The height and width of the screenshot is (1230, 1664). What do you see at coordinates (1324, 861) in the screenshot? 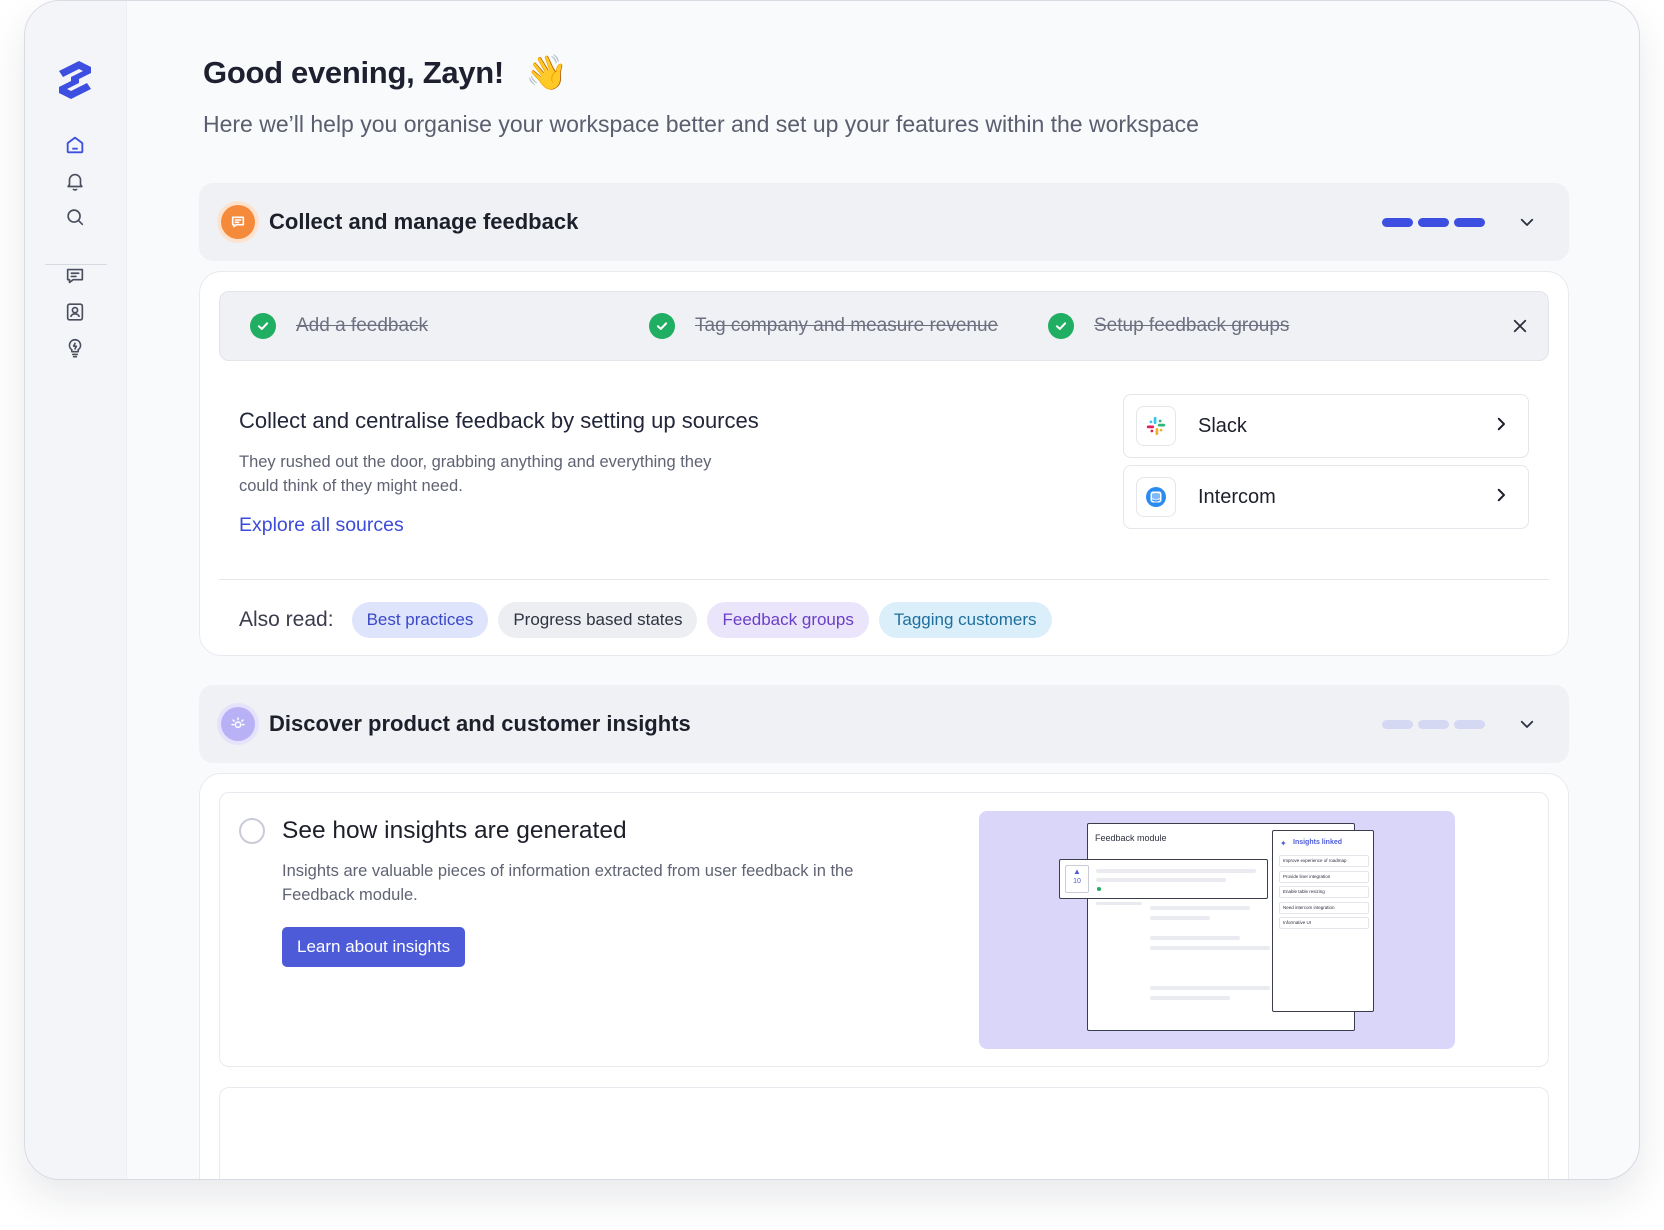
I see `panel-row: Improve experience of roadmap` at bounding box center [1324, 861].